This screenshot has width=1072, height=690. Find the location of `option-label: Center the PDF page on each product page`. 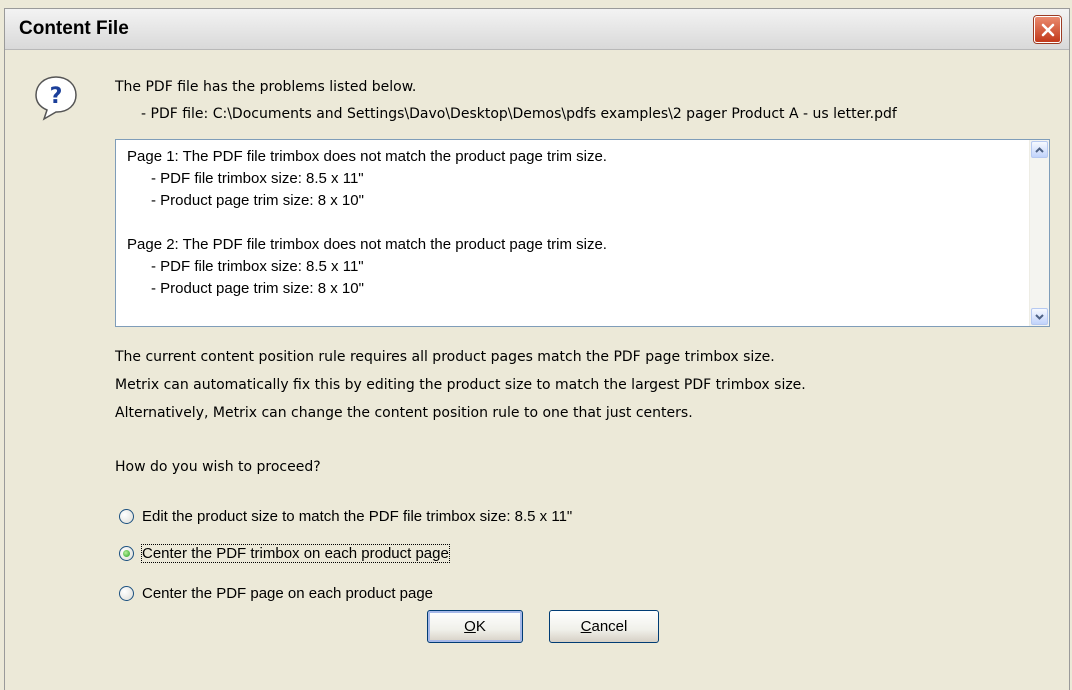

option-label: Center the PDF page on each product page is located at coordinates (288, 593).